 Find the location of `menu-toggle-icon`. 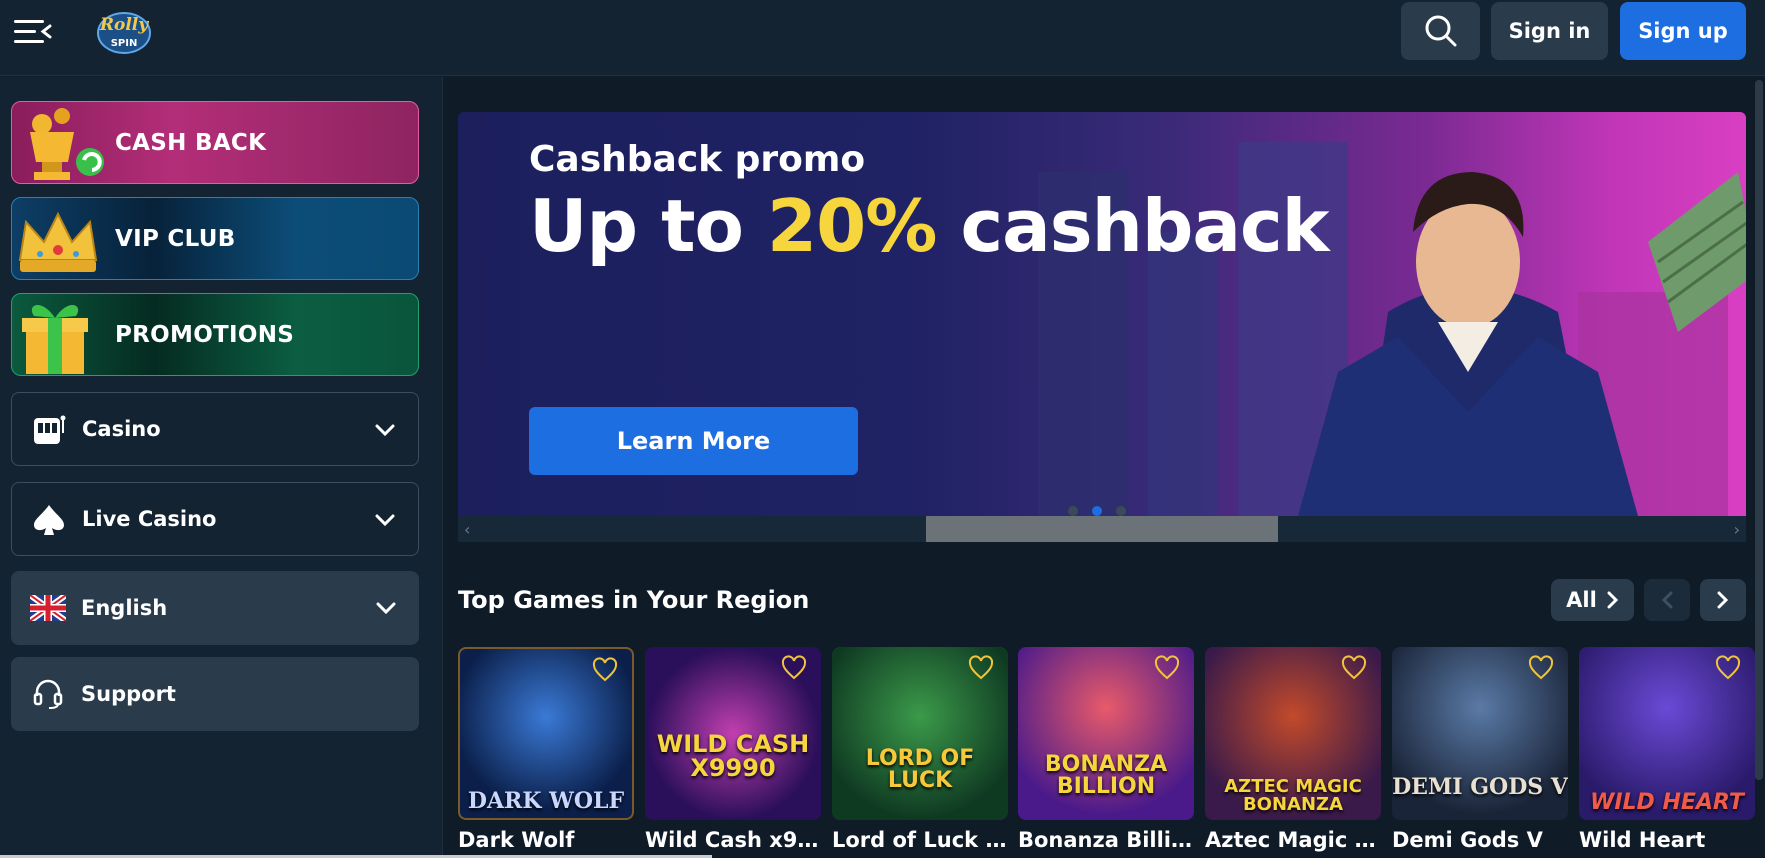

menu-toggle-icon is located at coordinates (33, 32).